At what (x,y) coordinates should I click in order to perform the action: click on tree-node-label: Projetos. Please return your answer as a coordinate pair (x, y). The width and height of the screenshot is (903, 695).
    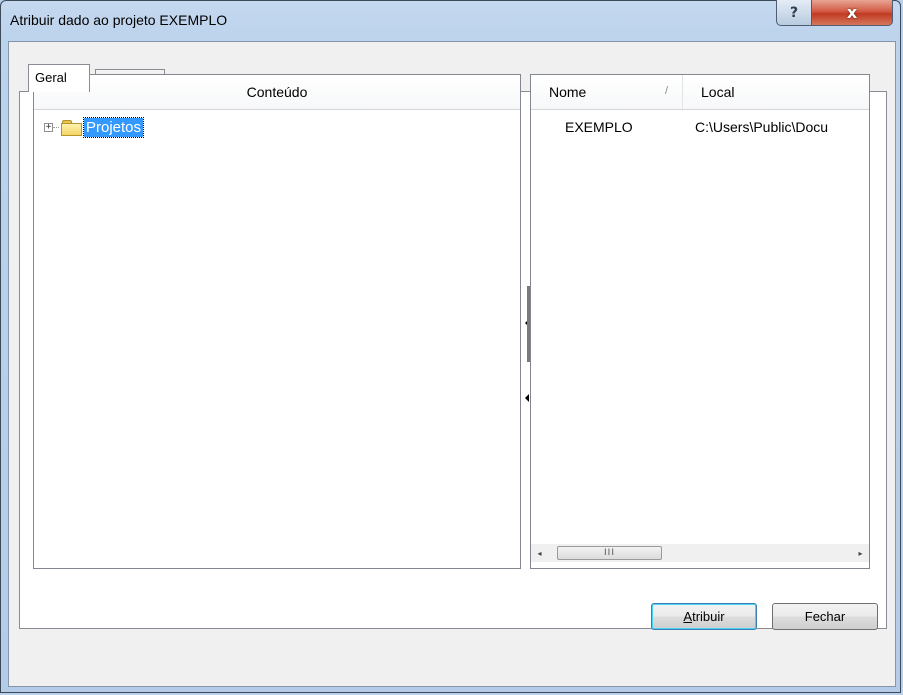
    Looking at the image, I should click on (113, 127).